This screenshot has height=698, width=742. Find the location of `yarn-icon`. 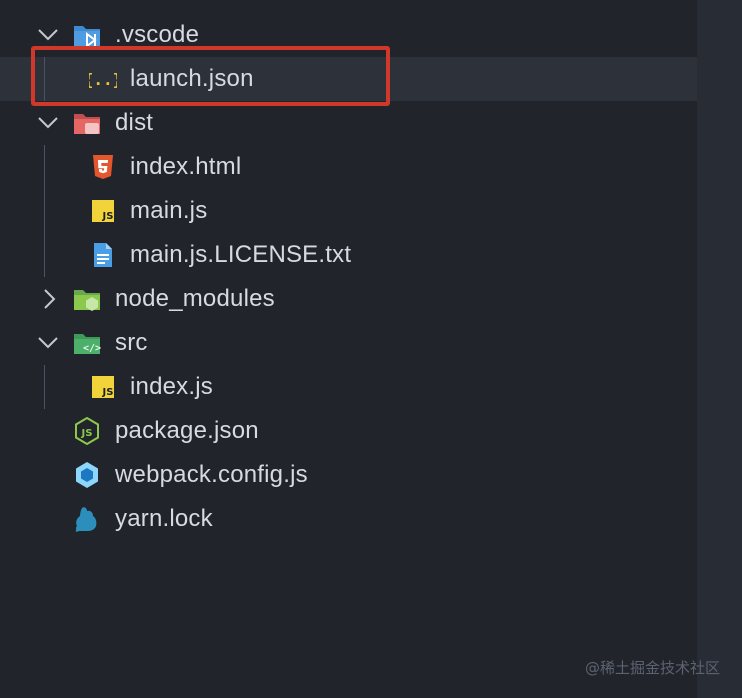

yarn-icon is located at coordinates (87, 519).